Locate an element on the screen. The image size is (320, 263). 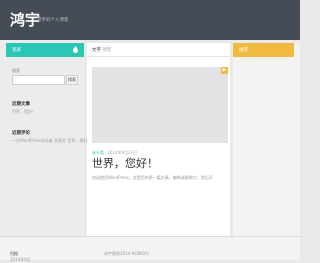
post-date: 2014年9月27日 is located at coordinates (122, 152).